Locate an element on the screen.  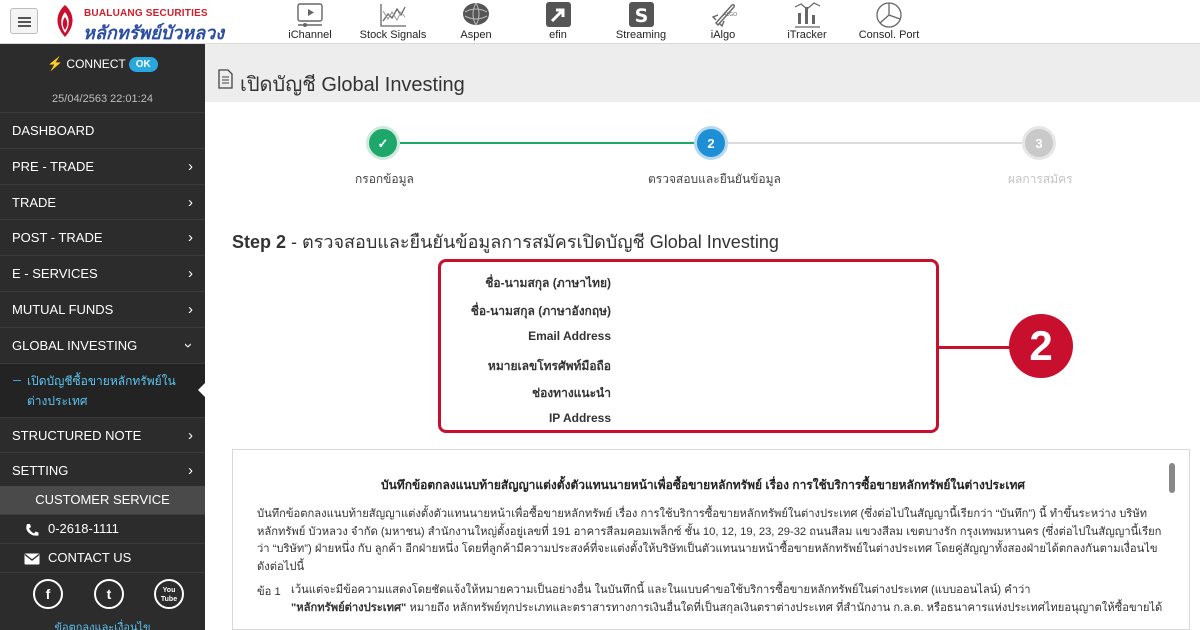
efin-arrow-icon is located at coordinates (558, 14).